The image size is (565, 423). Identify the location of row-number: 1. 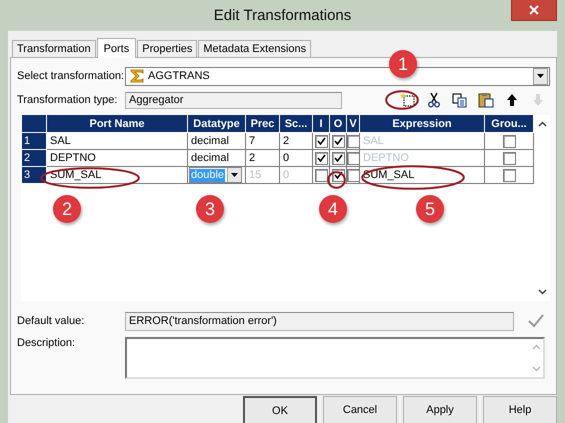
(34, 141).